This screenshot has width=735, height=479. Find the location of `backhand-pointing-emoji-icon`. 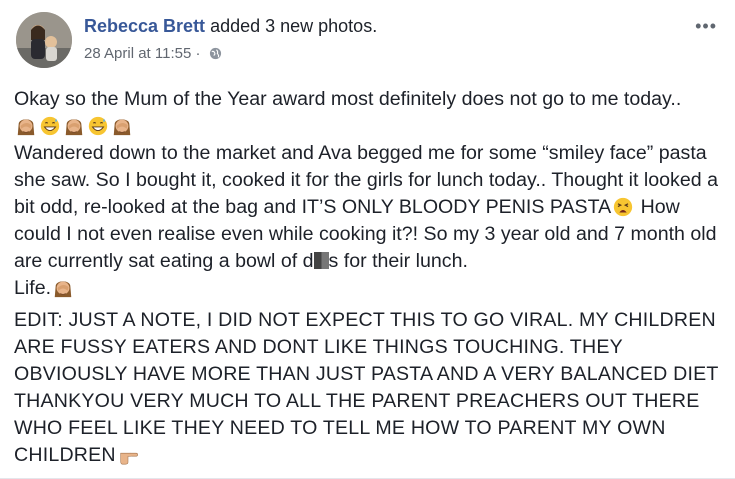

backhand-pointing-emoji-icon is located at coordinates (128, 455).